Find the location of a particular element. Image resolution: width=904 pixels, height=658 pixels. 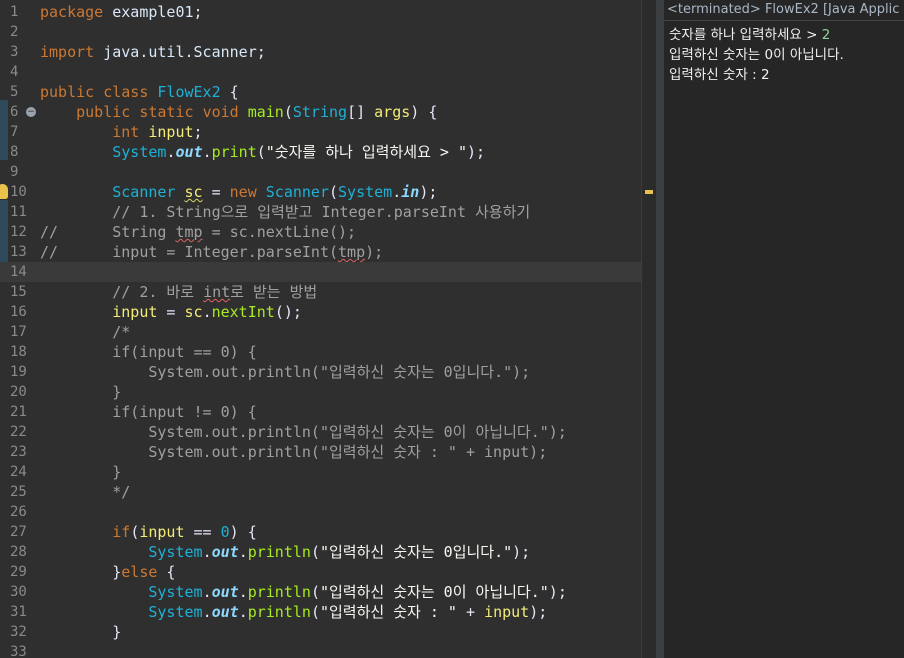

code-line: 28 System.out.println("입력하신 숫자는 0입니다."); is located at coordinates (321, 552).